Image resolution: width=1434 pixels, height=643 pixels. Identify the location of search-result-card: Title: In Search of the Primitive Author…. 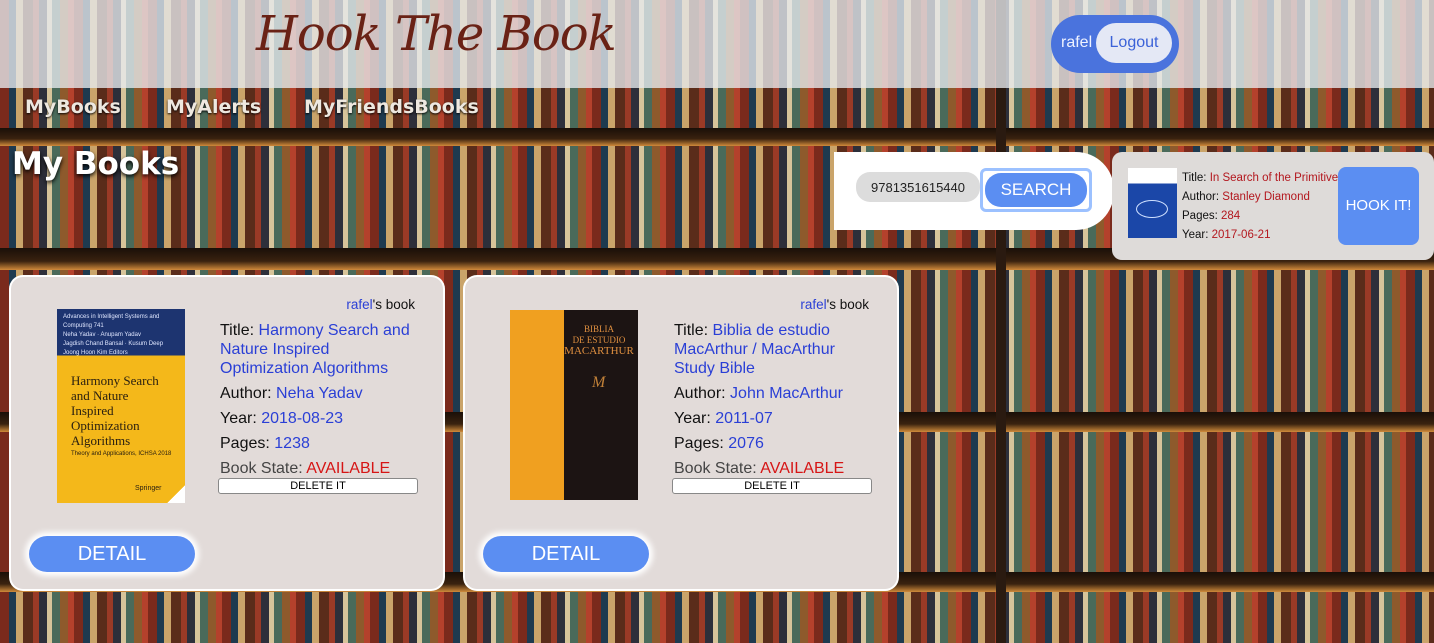
(1273, 206).